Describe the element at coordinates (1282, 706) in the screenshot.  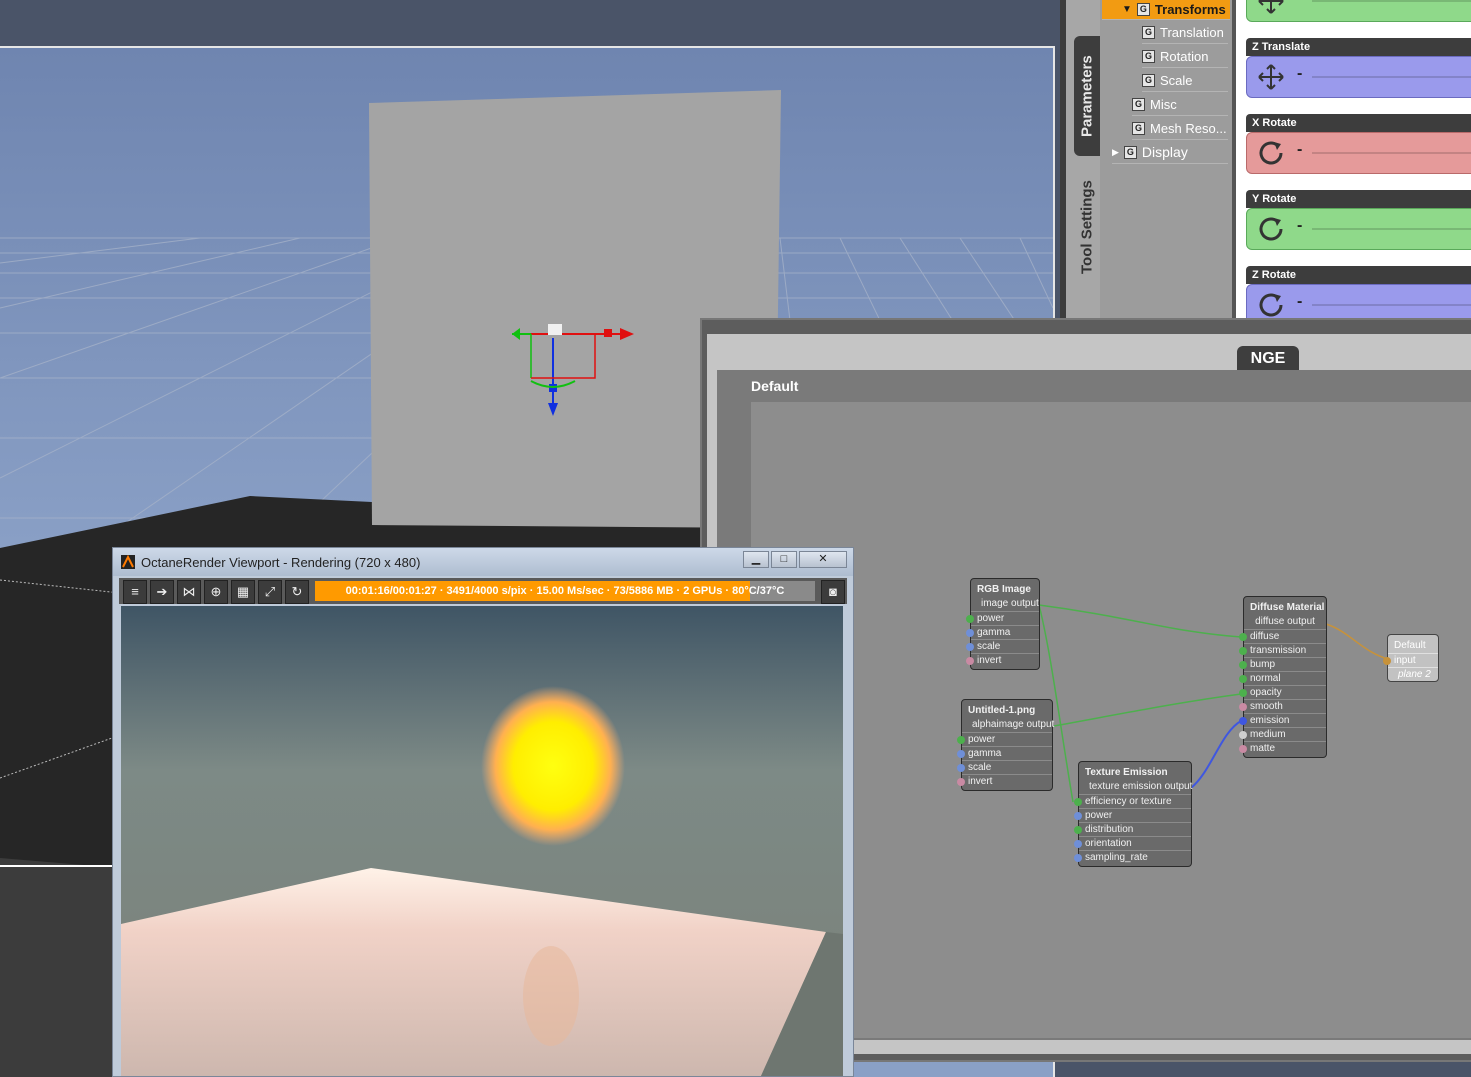
I see `node-input: smooth` at that location.